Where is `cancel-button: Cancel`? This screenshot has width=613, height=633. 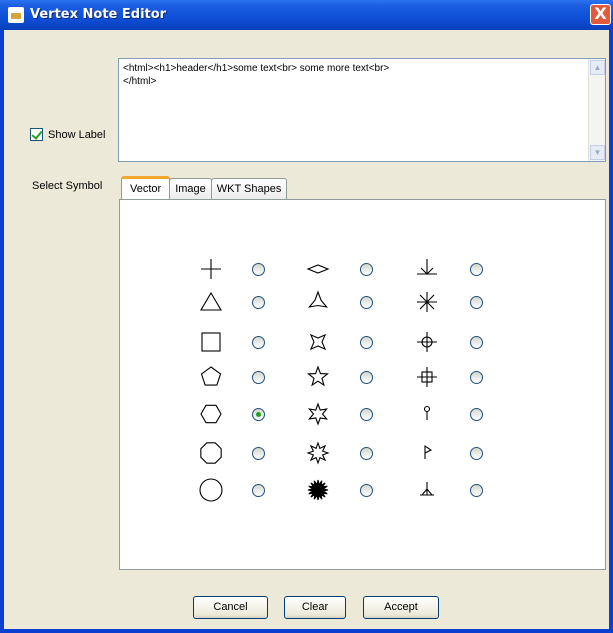
cancel-button: Cancel is located at coordinates (230, 607).